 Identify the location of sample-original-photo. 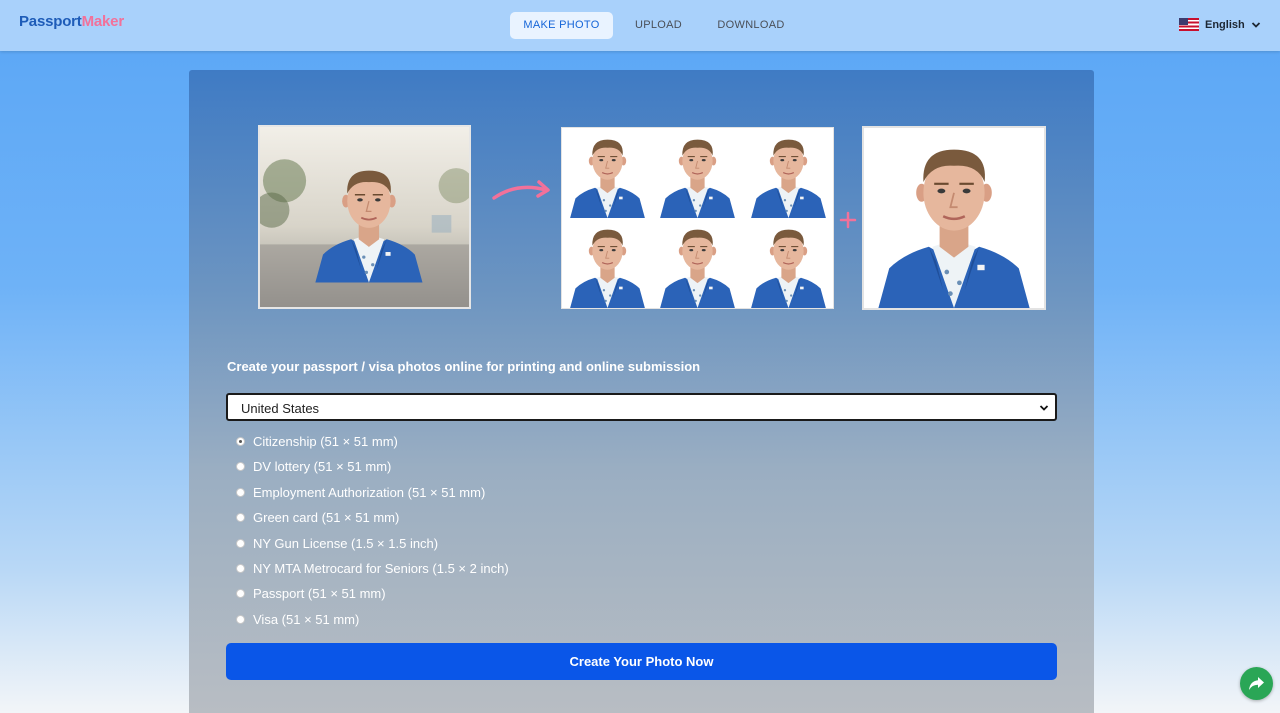
(364, 217).